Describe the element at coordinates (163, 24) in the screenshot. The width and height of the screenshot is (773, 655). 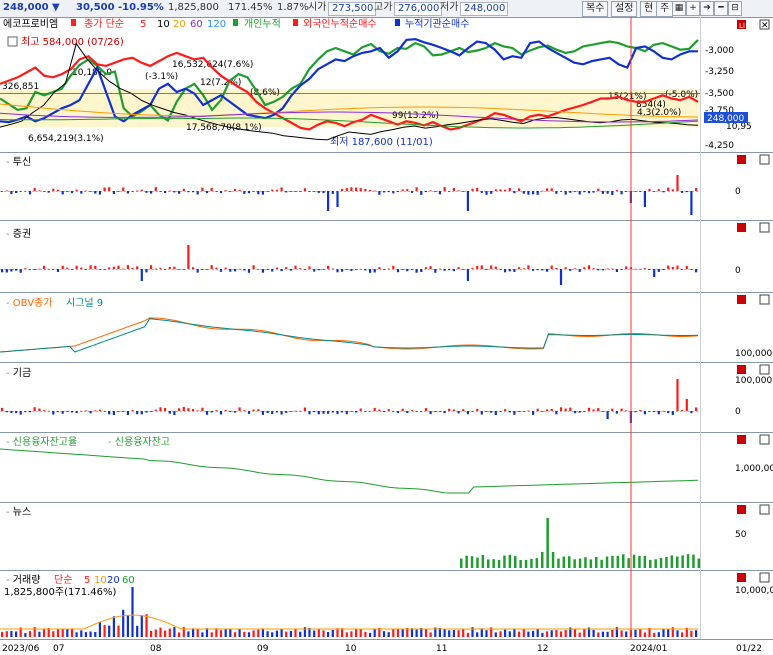
I see `ma-period-10: 10` at that location.